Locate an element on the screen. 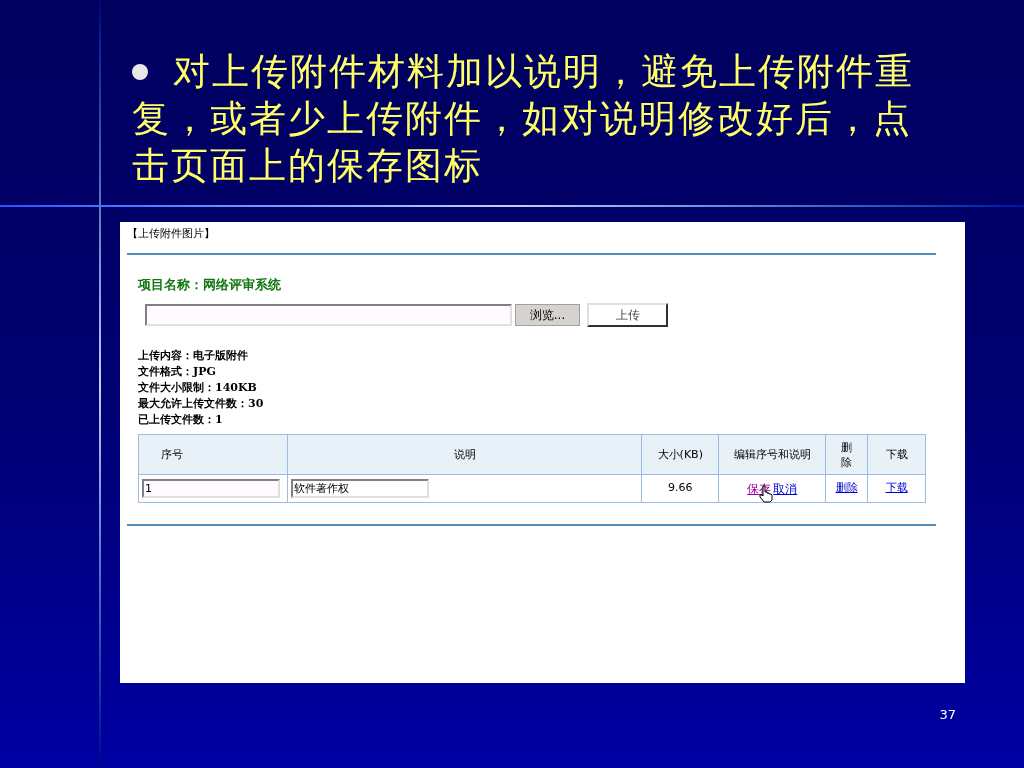 The image size is (1024, 768). project-name: 项目名称：网络评审系统 is located at coordinates (209, 284).